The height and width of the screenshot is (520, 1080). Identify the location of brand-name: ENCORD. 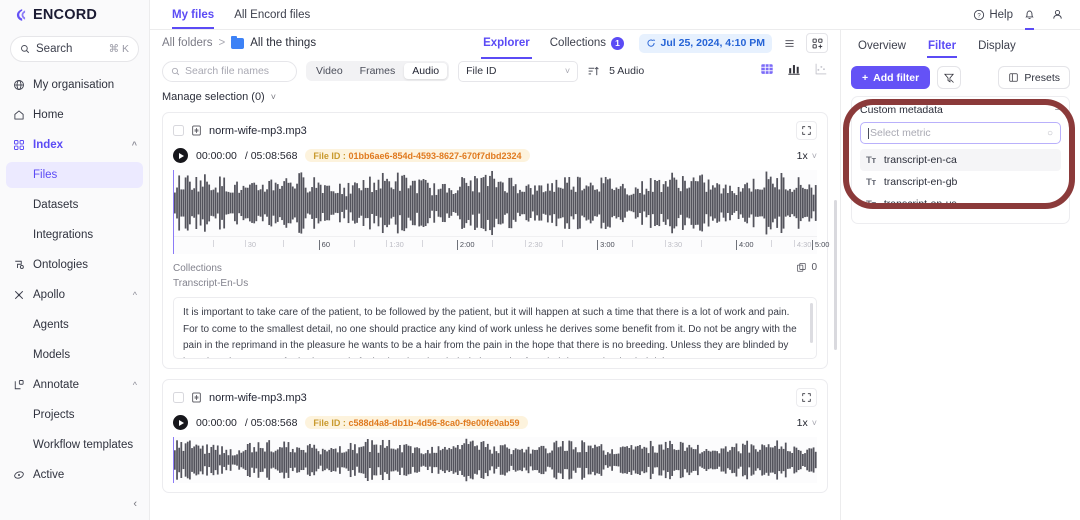
(65, 15).